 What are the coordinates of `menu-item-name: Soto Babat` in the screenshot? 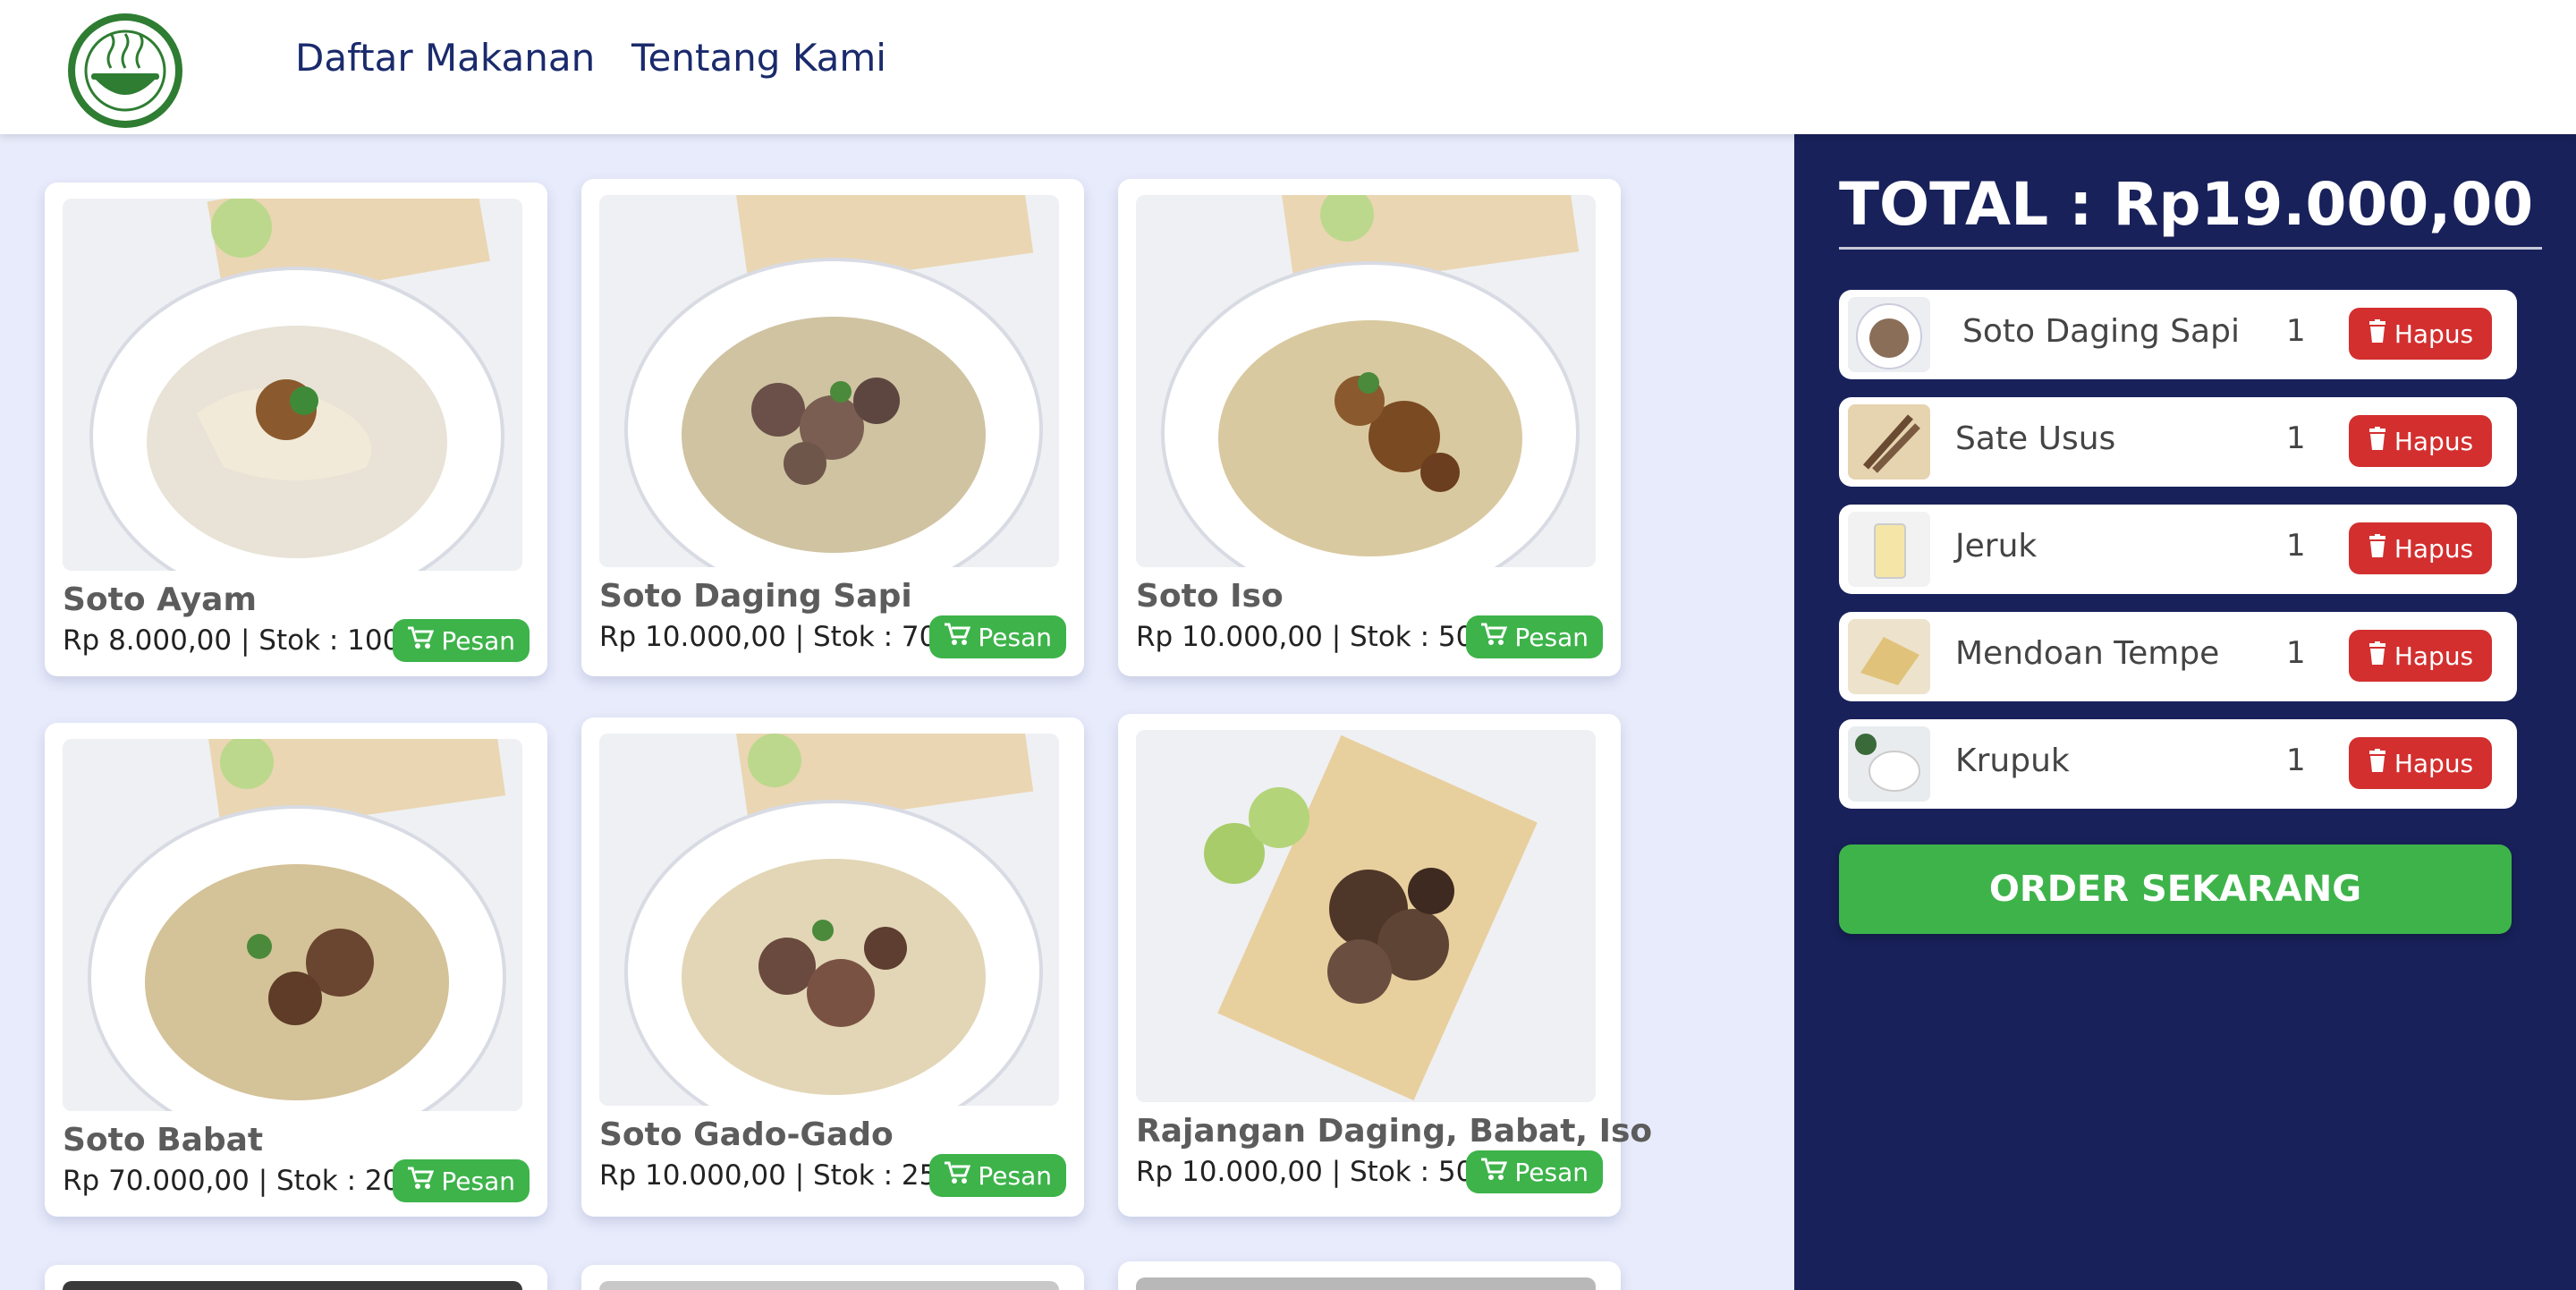 It's located at (163, 1140).